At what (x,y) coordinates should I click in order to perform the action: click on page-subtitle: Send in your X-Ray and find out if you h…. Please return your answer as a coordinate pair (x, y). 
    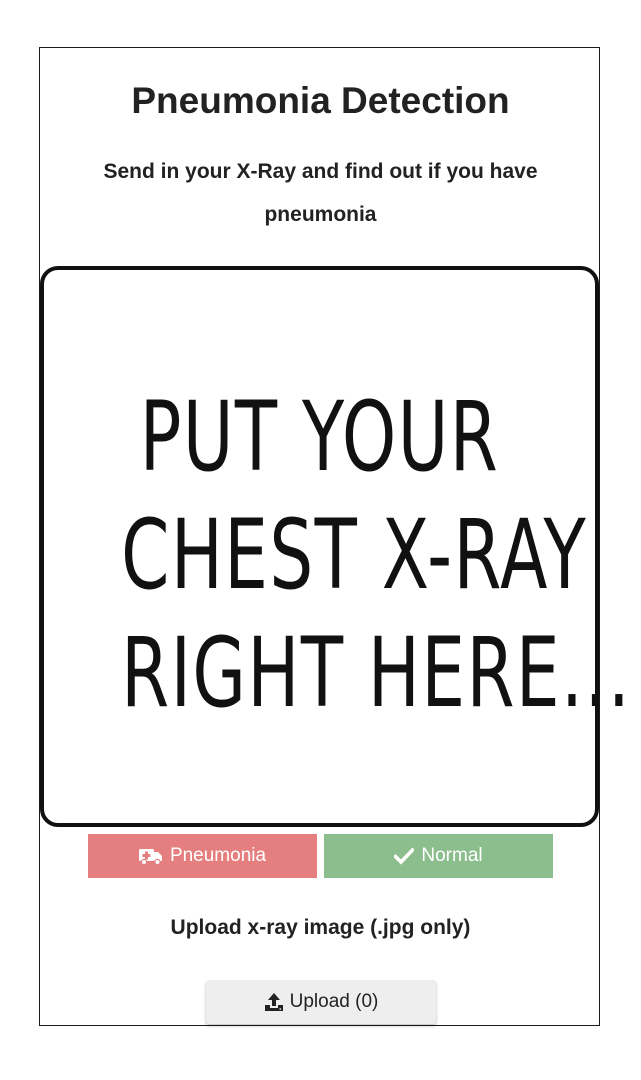
    Looking at the image, I should click on (320, 193).